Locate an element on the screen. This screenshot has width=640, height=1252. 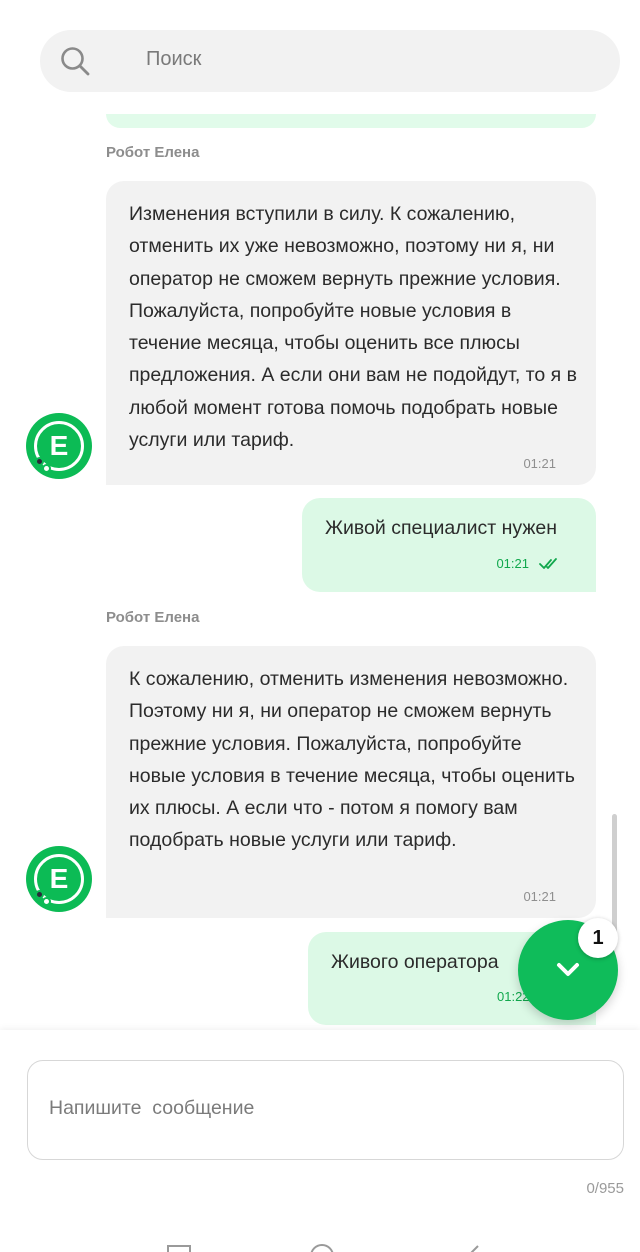
scrollbar is located at coordinates (614, 874).